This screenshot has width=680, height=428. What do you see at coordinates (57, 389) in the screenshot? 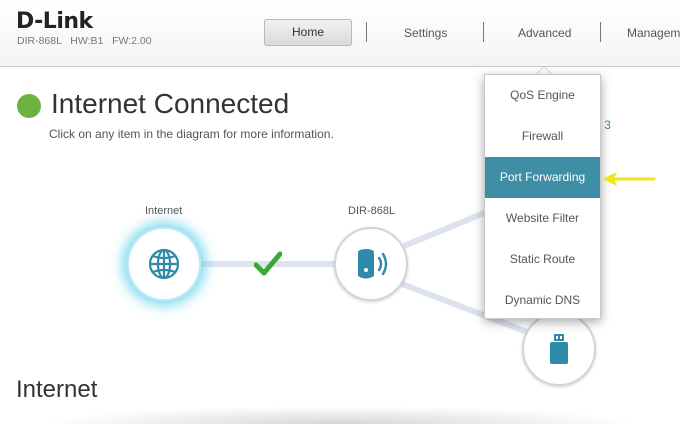
I see `internet-section-title: Internet` at bounding box center [57, 389].